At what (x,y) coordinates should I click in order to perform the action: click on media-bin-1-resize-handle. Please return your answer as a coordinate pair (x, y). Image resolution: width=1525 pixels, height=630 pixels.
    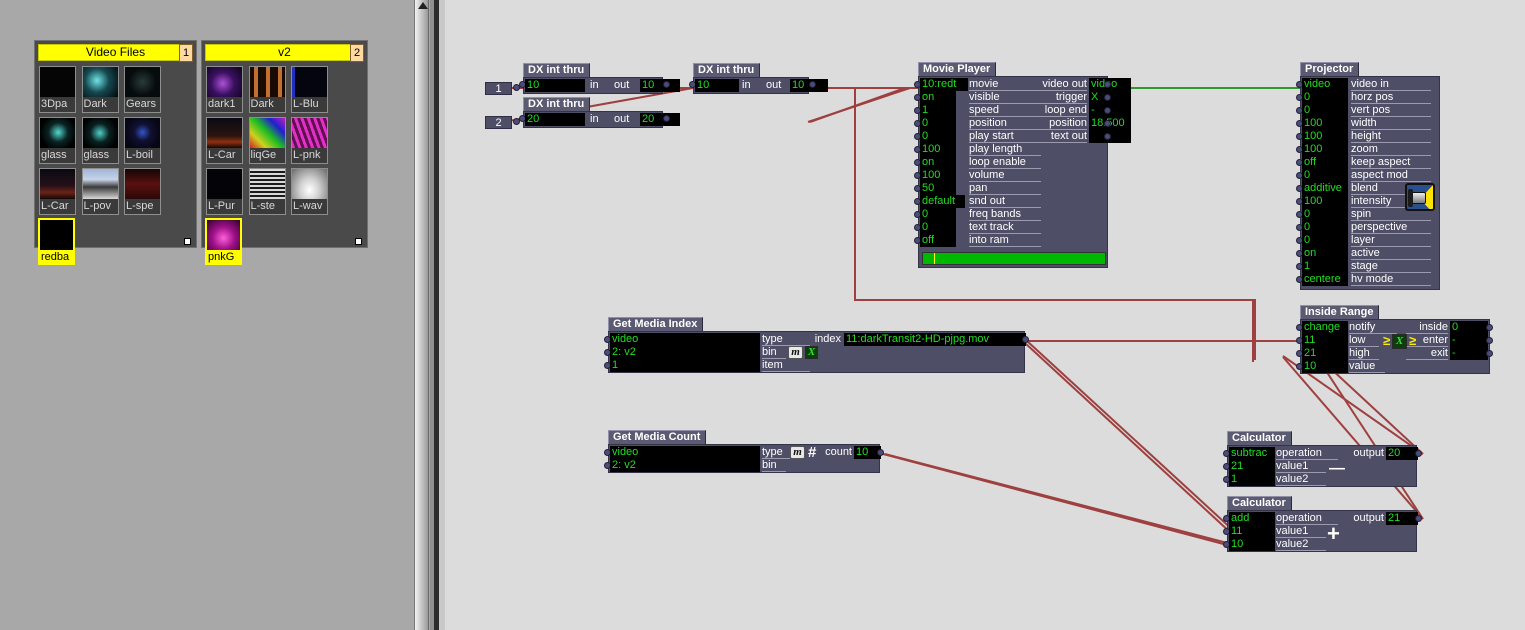
    Looking at the image, I should click on (187, 241).